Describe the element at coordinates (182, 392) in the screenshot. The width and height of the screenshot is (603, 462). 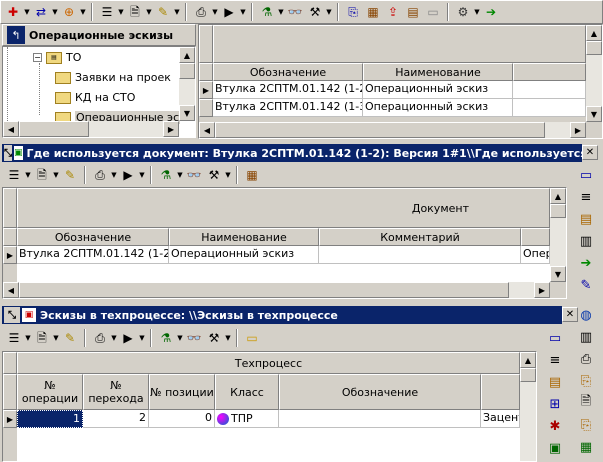
I see `column-header-position-number: № позиции` at that location.